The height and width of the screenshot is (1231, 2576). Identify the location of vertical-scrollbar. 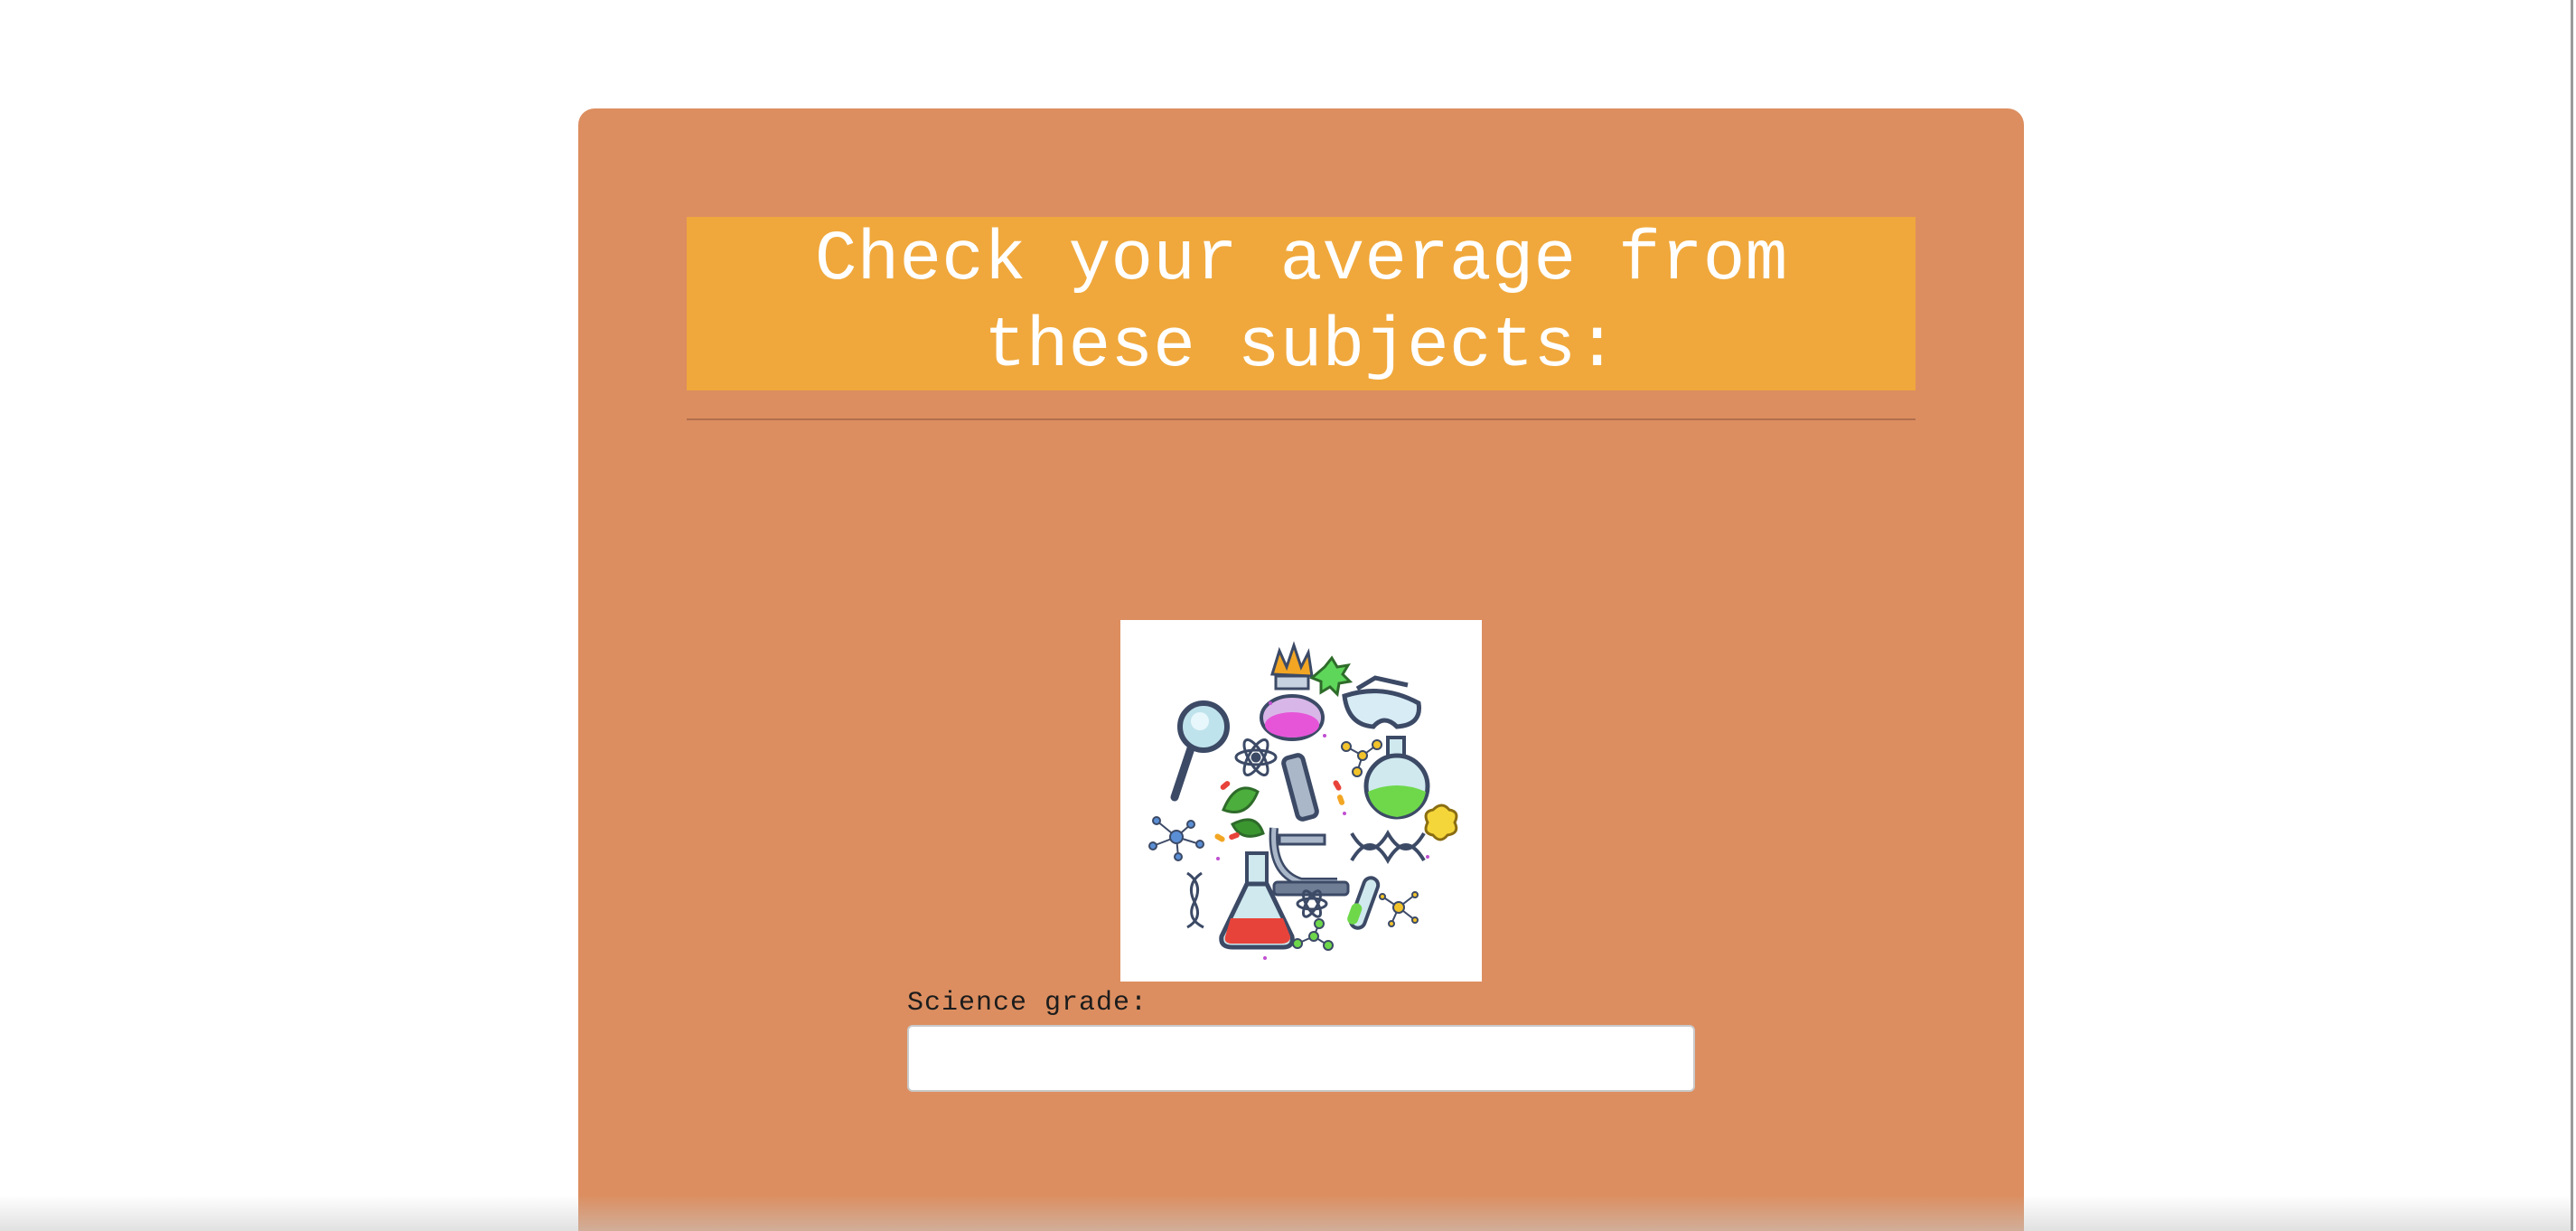
(2573, 615).